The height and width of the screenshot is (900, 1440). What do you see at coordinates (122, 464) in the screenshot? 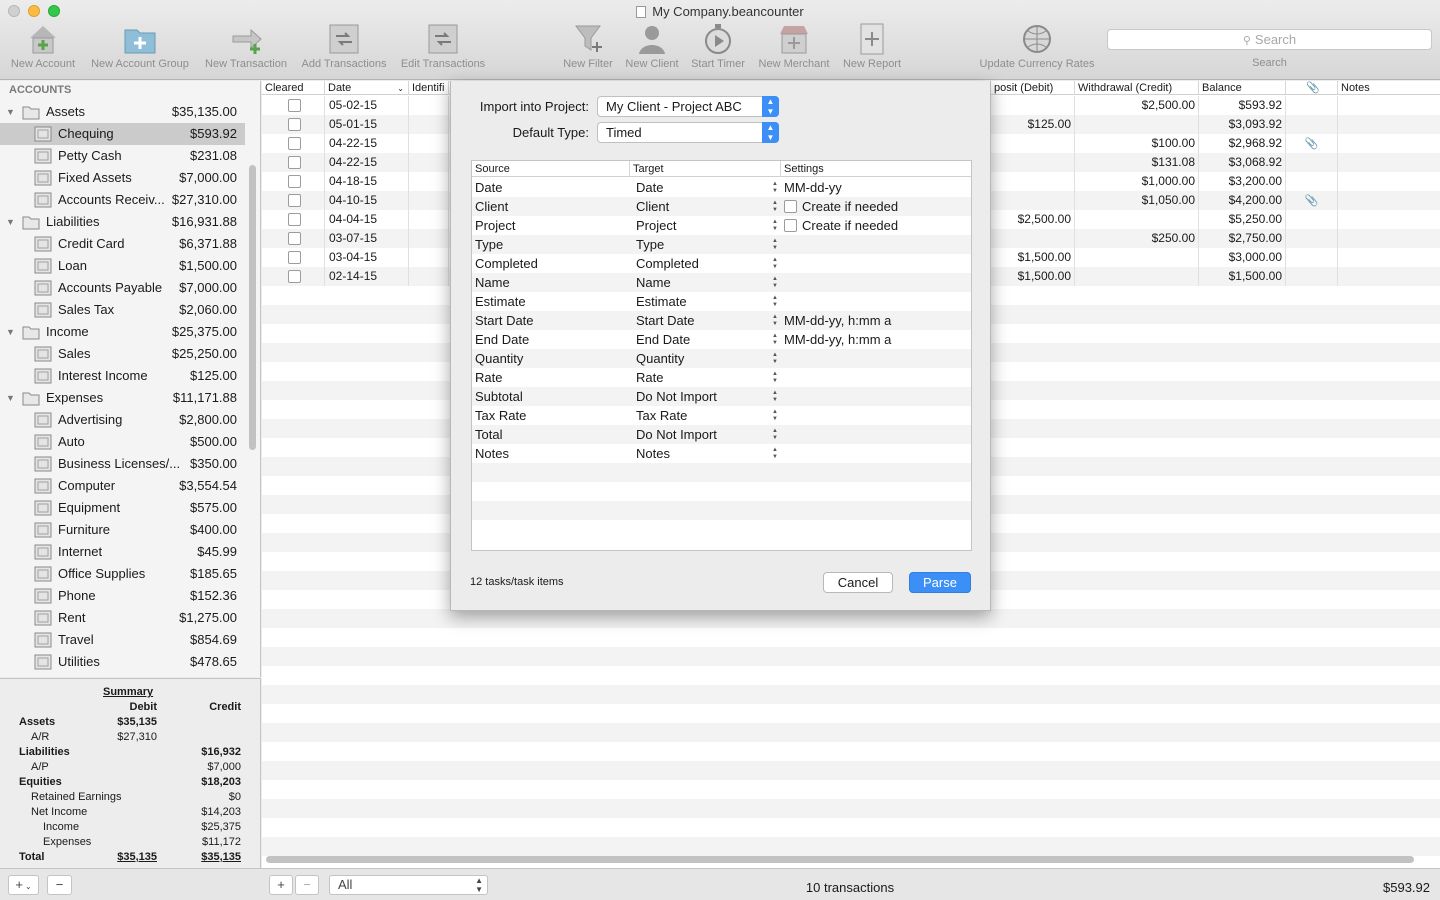
I see `account-row: Business Licenses/... $350.00` at bounding box center [122, 464].